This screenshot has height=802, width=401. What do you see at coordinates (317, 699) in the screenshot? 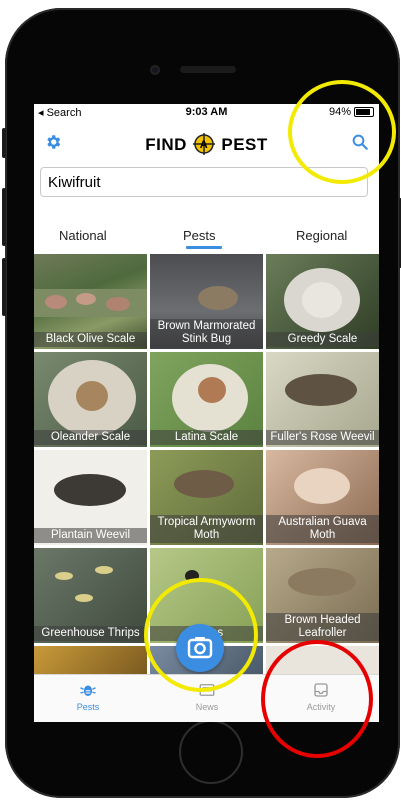
I see `red-highlight-ring-activity` at bounding box center [317, 699].